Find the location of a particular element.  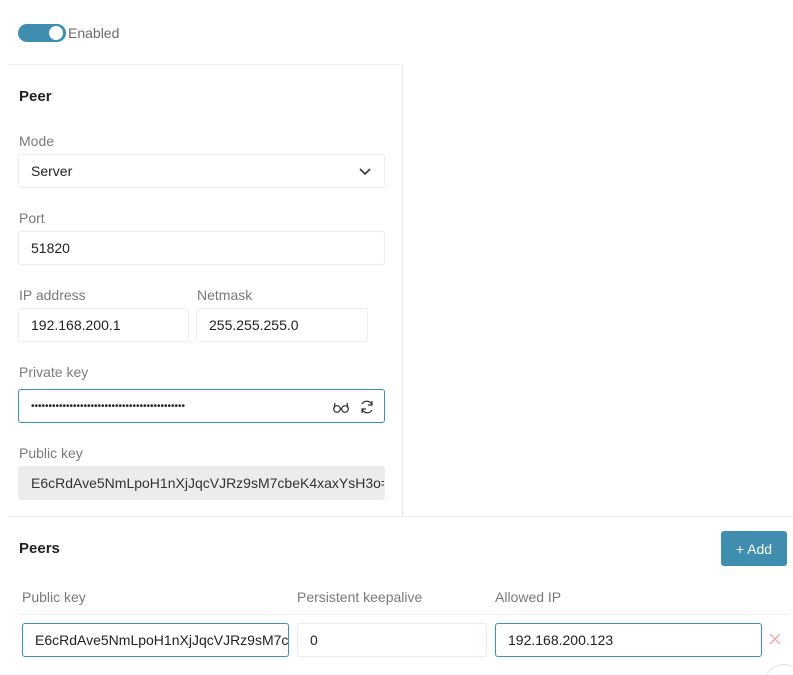

section-divider is located at coordinates (400, 516).